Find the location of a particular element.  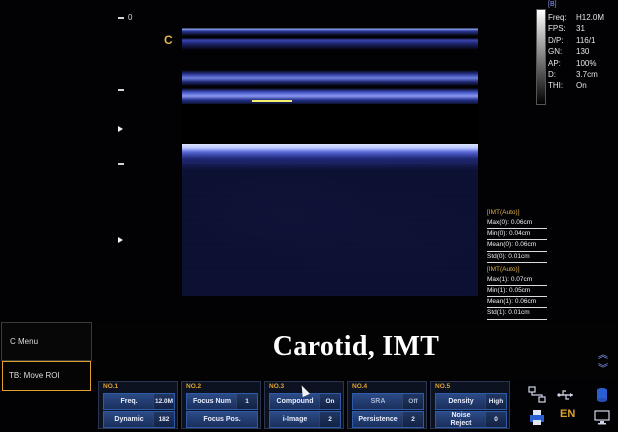

param-row: FPS: 31 is located at coordinates (583, 28).